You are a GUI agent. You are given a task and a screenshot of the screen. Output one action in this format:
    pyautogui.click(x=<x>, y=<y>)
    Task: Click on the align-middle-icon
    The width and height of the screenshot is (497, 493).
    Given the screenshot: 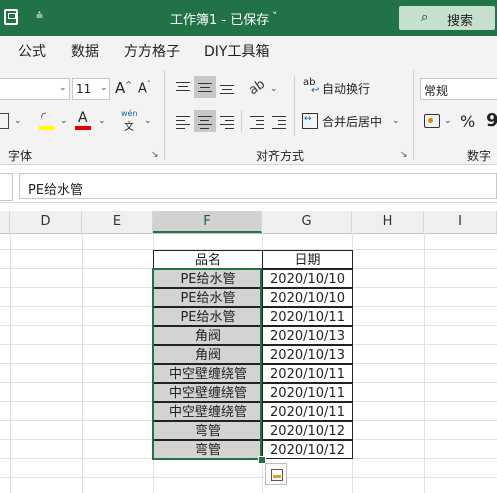 What is the action you would take?
    pyautogui.click(x=205, y=89)
    